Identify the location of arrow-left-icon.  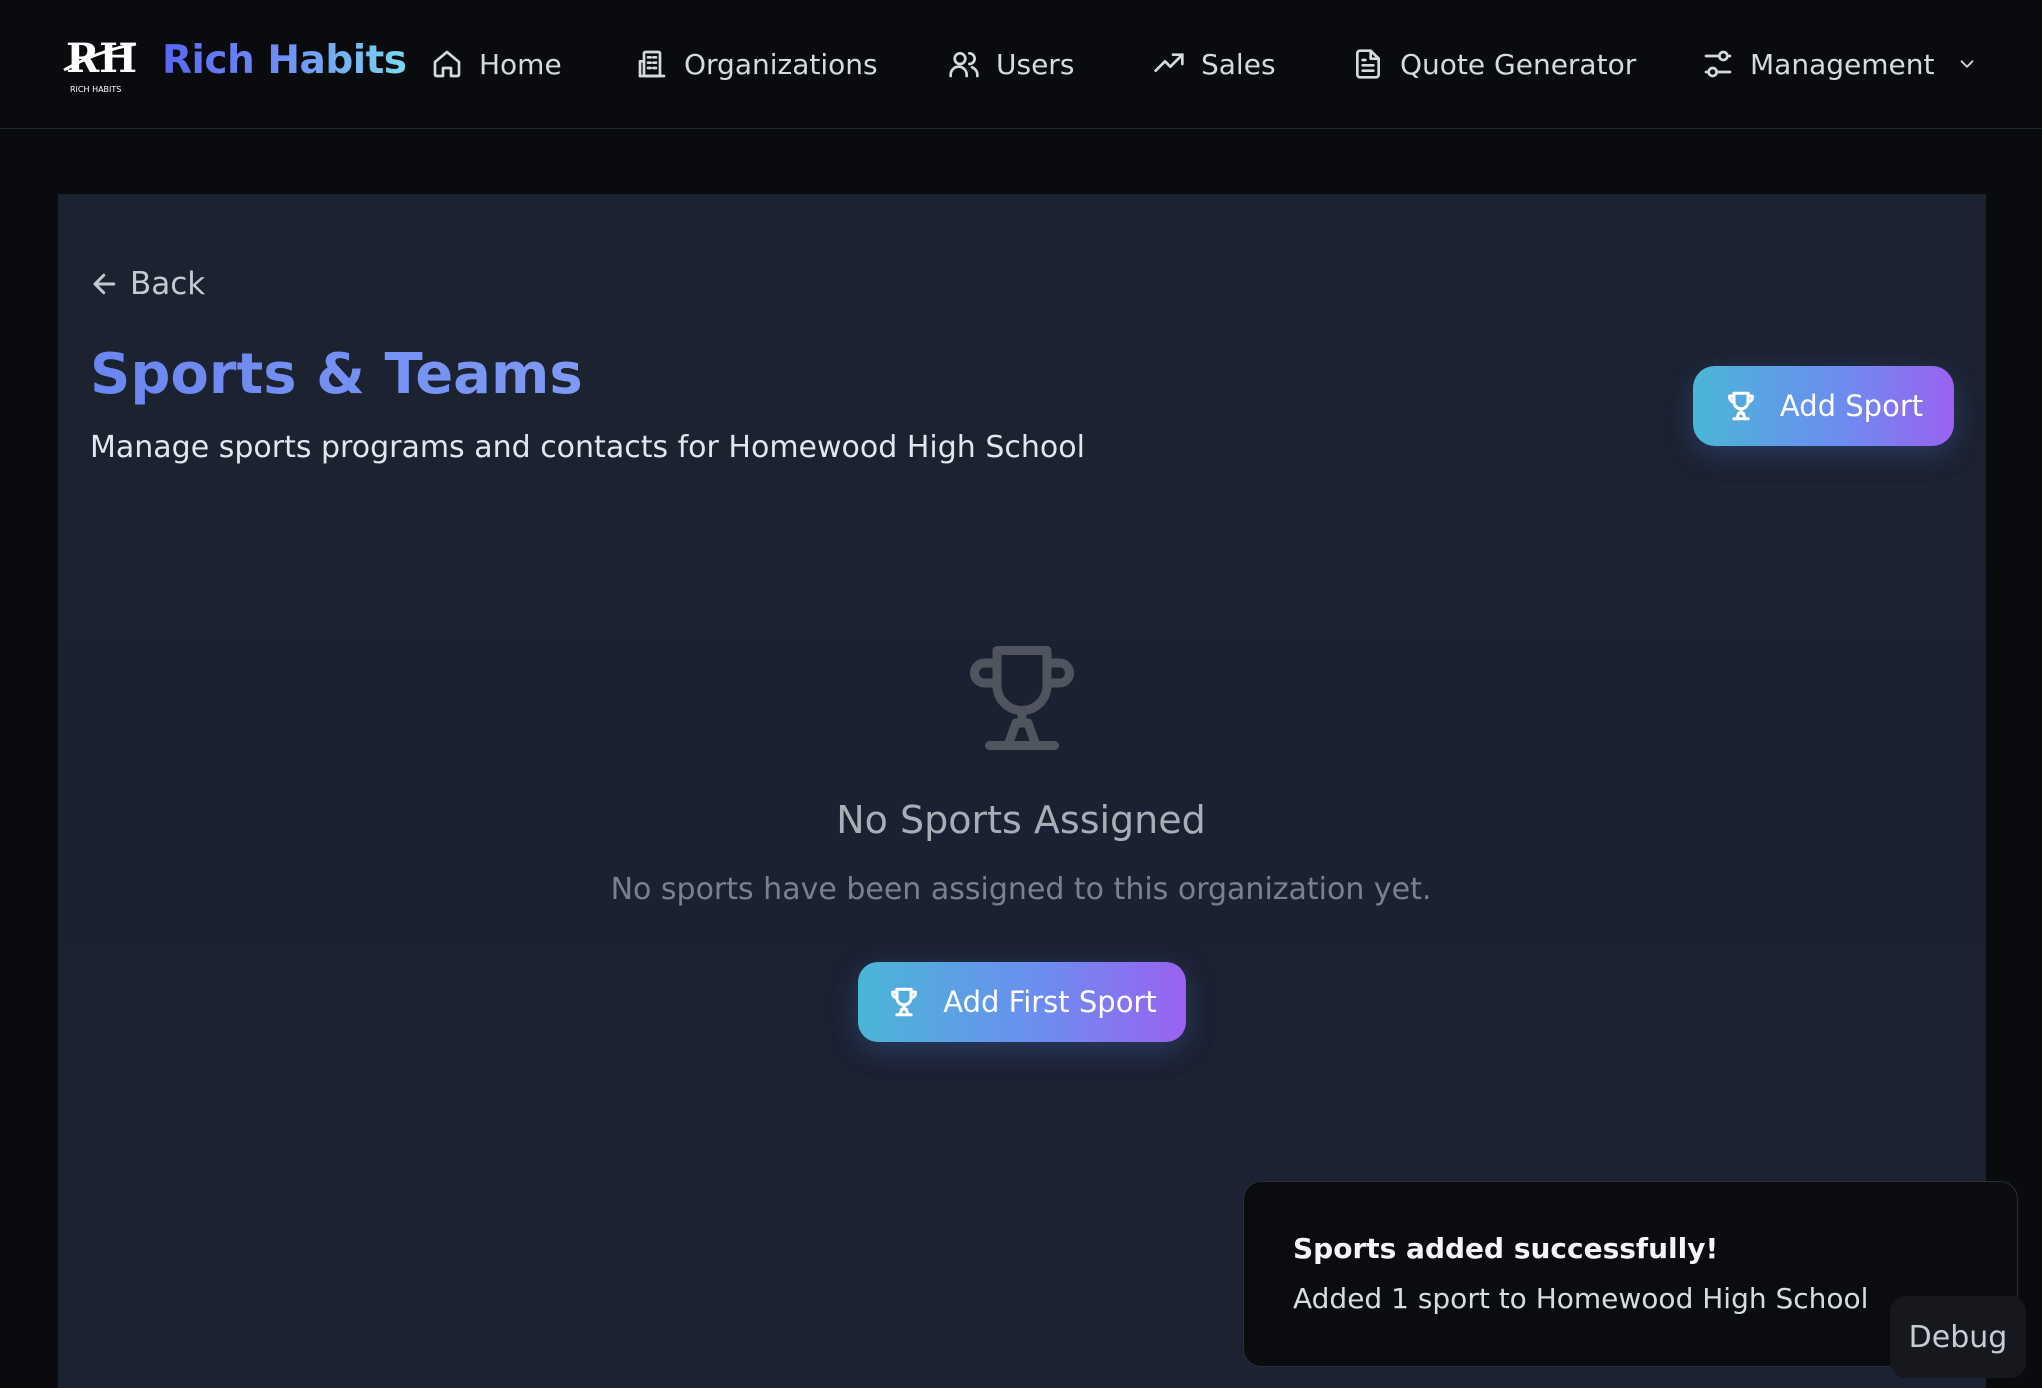
(104, 284).